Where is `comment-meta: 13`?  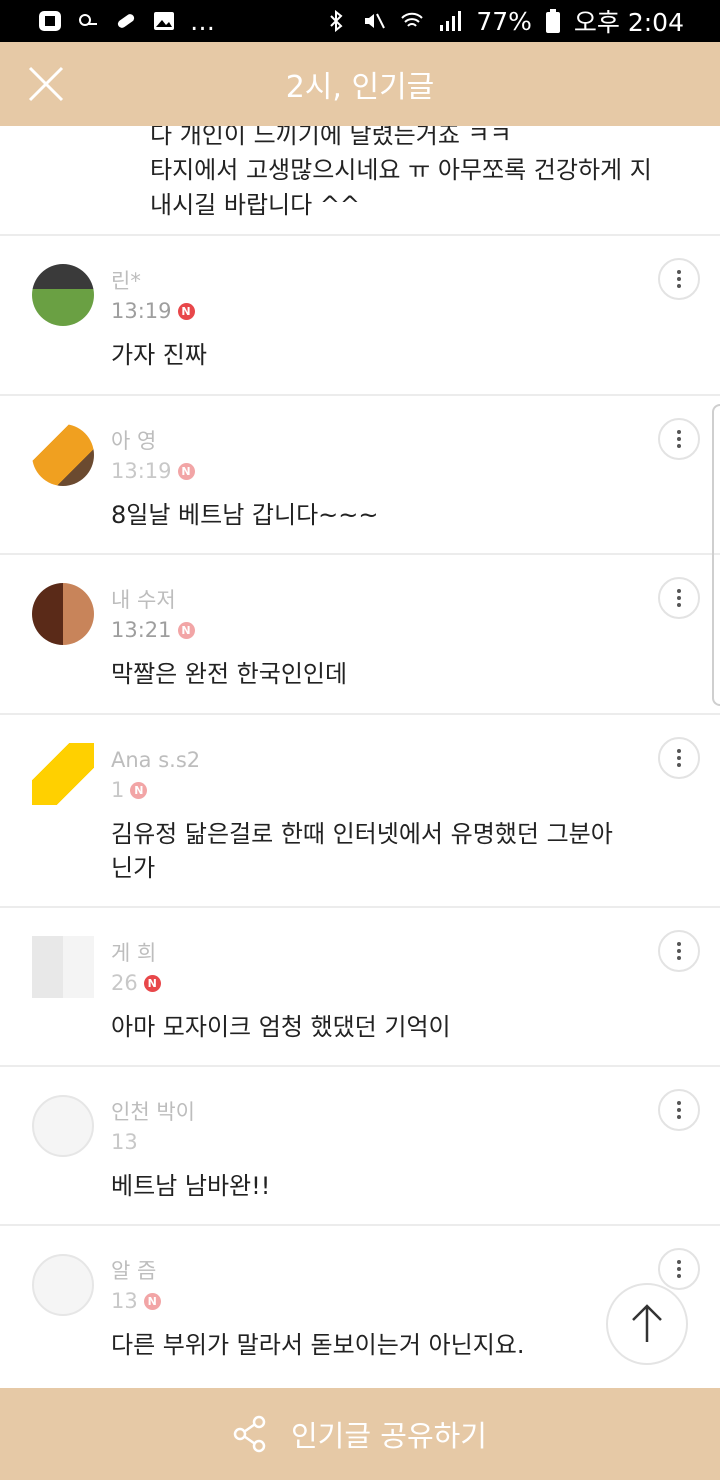
comment-meta: 13 is located at coordinates (370, 1142).